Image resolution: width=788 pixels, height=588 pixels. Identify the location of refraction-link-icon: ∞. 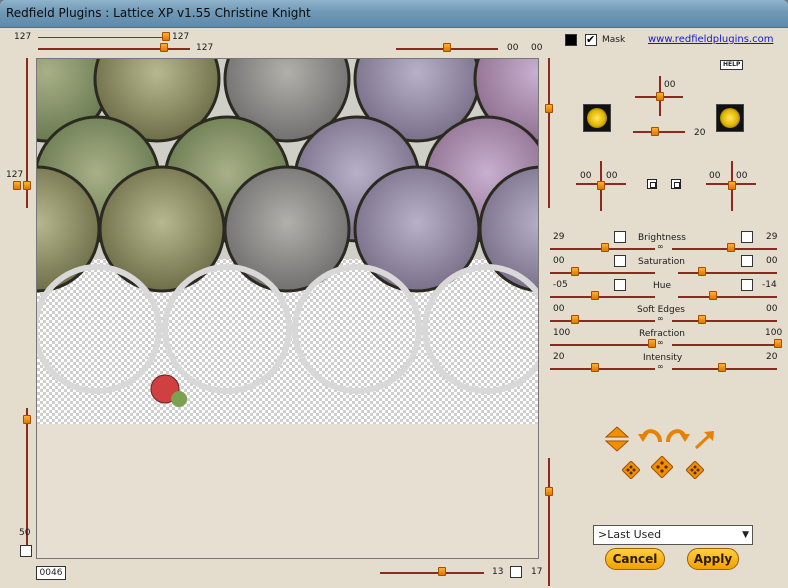
(660, 342).